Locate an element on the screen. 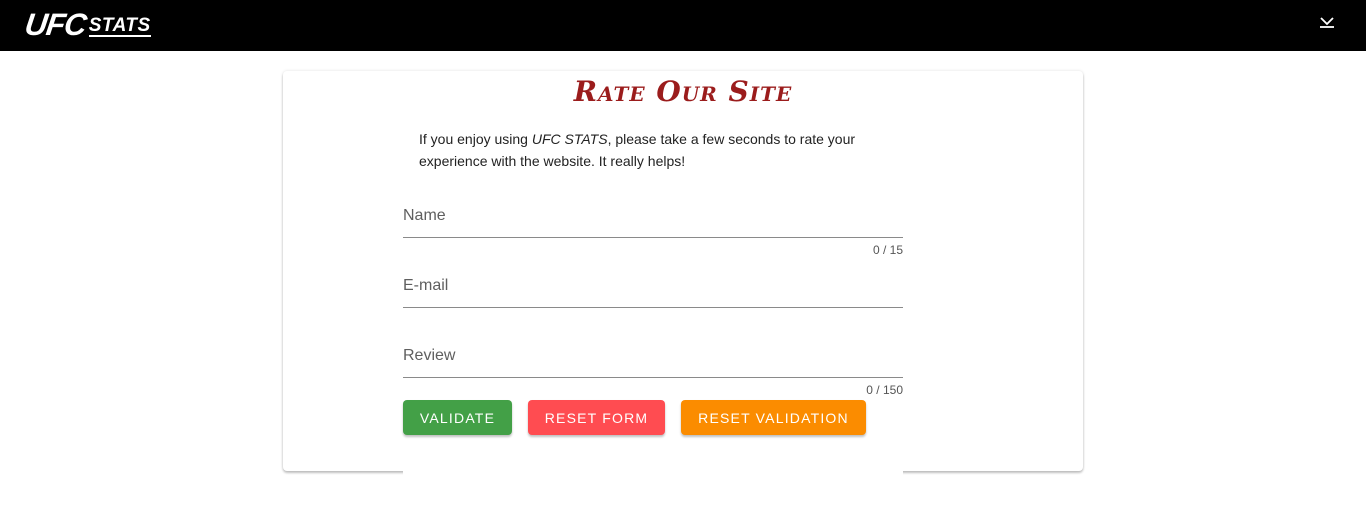  review-char-counter: 0 / 150 is located at coordinates (884, 390).